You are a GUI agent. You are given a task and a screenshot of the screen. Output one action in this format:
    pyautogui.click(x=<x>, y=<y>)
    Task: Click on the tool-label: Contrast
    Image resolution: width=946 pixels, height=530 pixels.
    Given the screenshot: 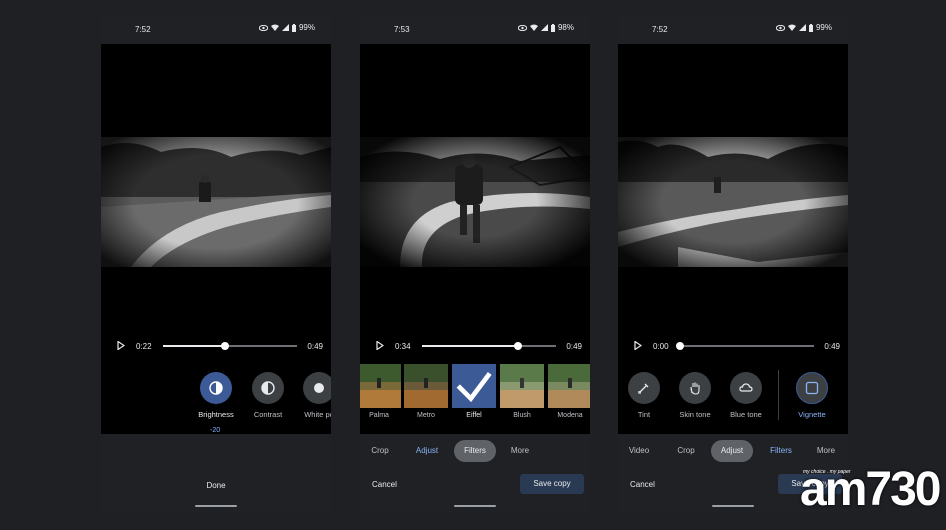 What is the action you would take?
    pyautogui.click(x=268, y=414)
    